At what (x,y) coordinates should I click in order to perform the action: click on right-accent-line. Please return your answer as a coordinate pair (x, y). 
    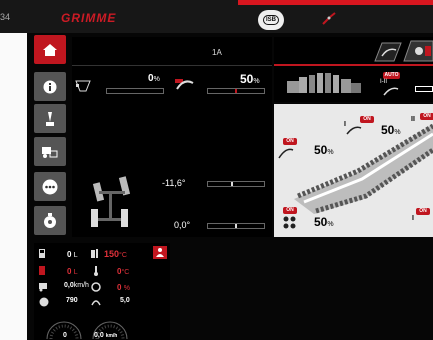
    Looking at the image, I should click on (353, 65).